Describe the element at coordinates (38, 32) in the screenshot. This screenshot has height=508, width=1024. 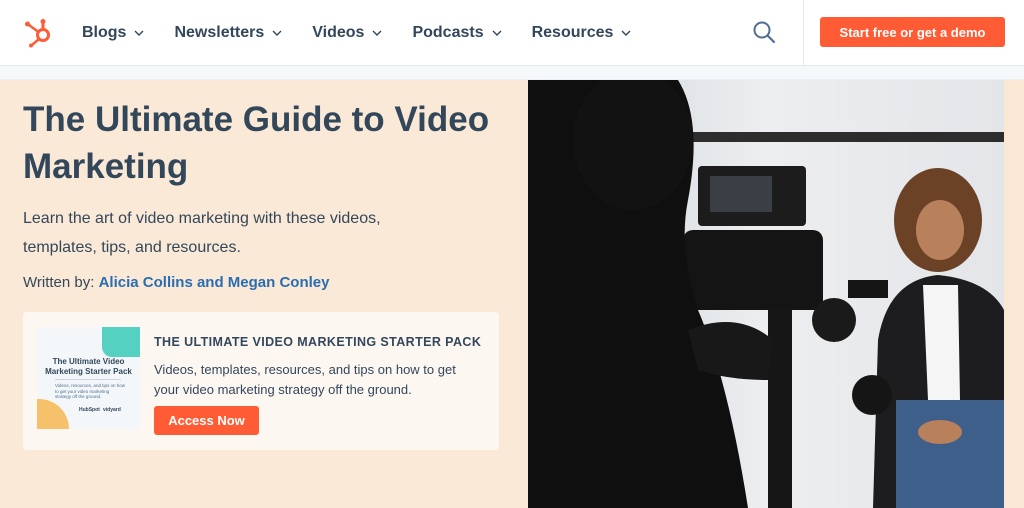
I see `hubspot-sprocket-icon` at that location.